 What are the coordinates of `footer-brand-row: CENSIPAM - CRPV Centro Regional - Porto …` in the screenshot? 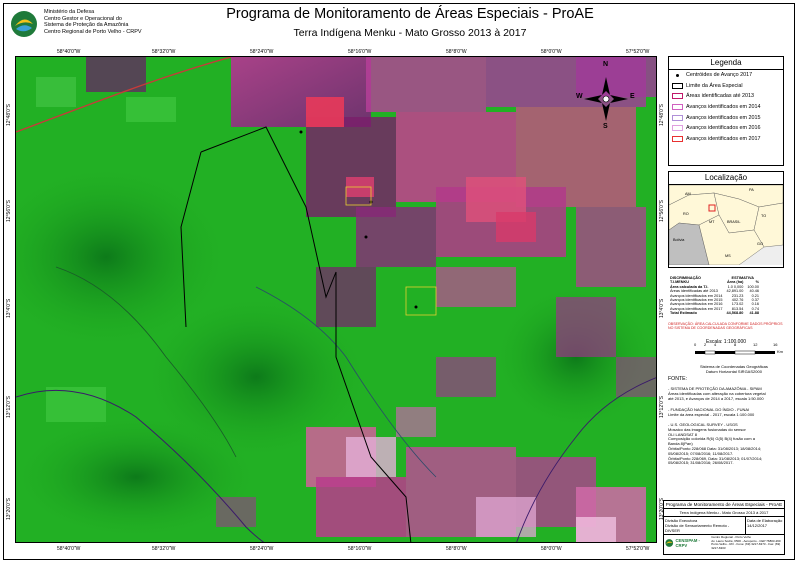 It's located at (724, 543).